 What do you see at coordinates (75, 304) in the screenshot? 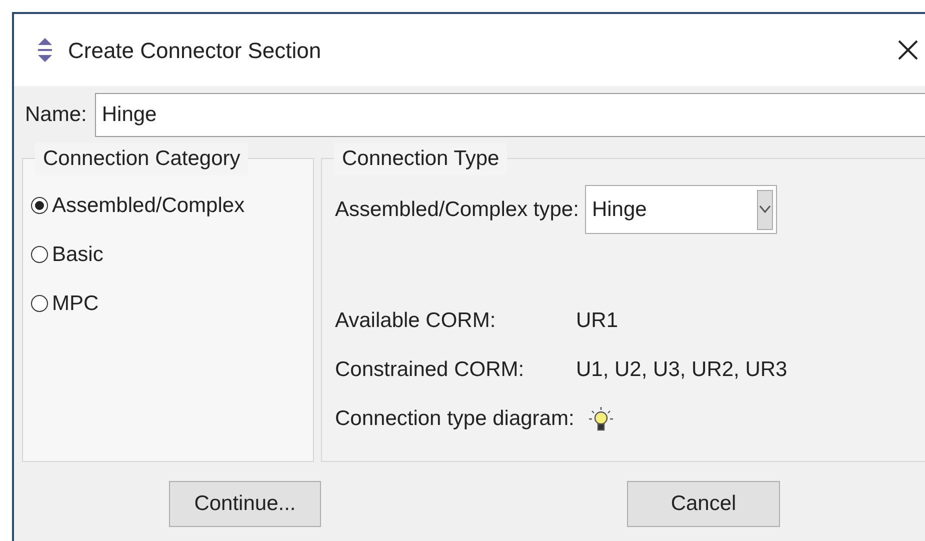
I see `radio-label: MPC` at bounding box center [75, 304].